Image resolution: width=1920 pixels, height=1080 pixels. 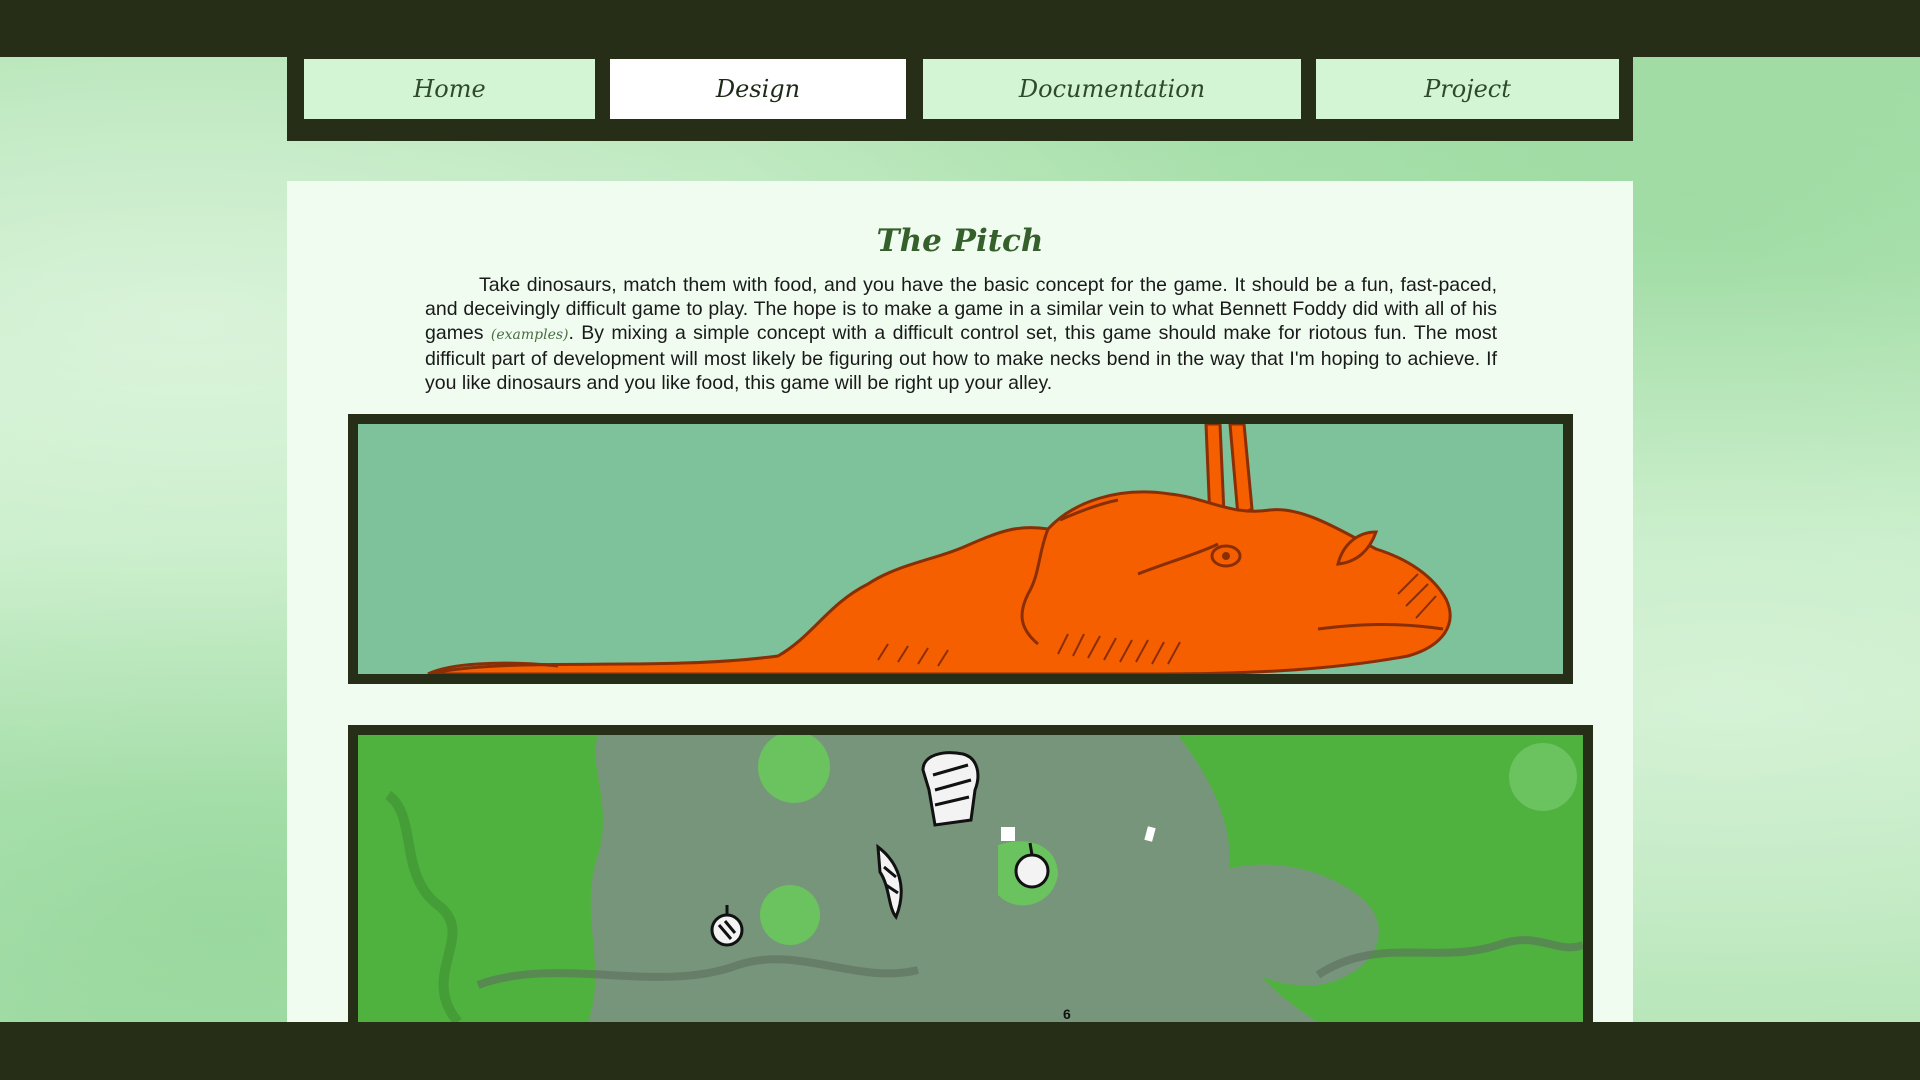 What do you see at coordinates (960, 1051) in the screenshot?
I see `bottom-bar` at bounding box center [960, 1051].